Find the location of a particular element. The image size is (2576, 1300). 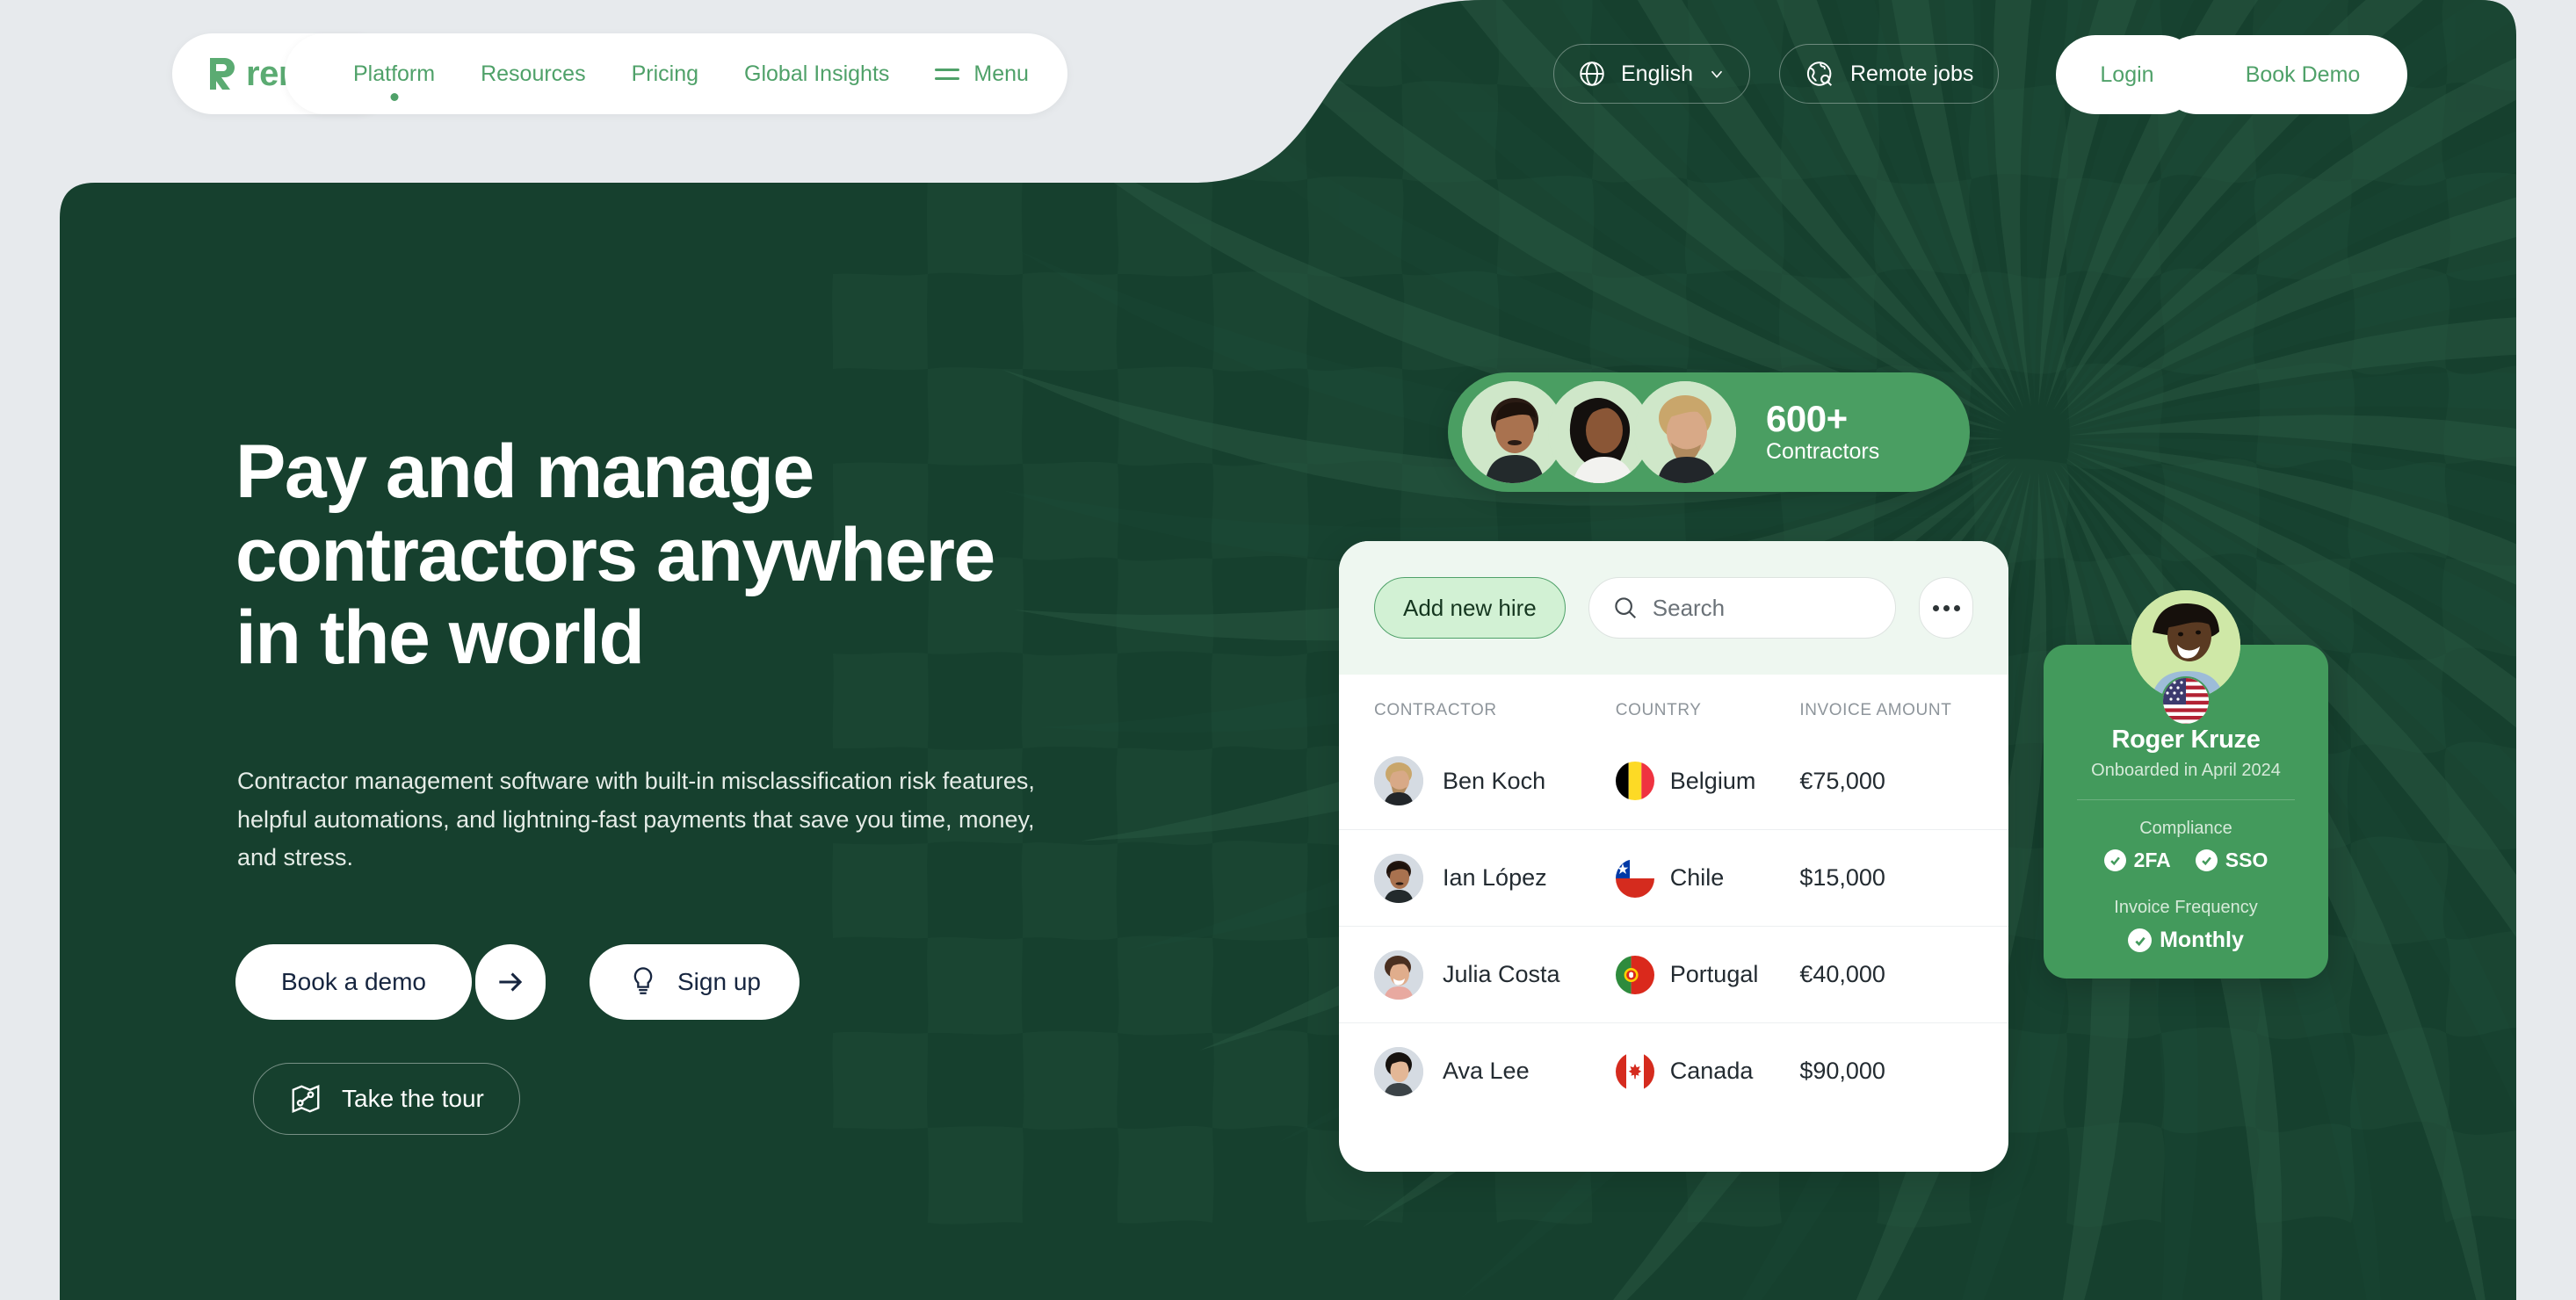

table-row: Ian López Chile $15,000 is located at coordinates (1673, 877).